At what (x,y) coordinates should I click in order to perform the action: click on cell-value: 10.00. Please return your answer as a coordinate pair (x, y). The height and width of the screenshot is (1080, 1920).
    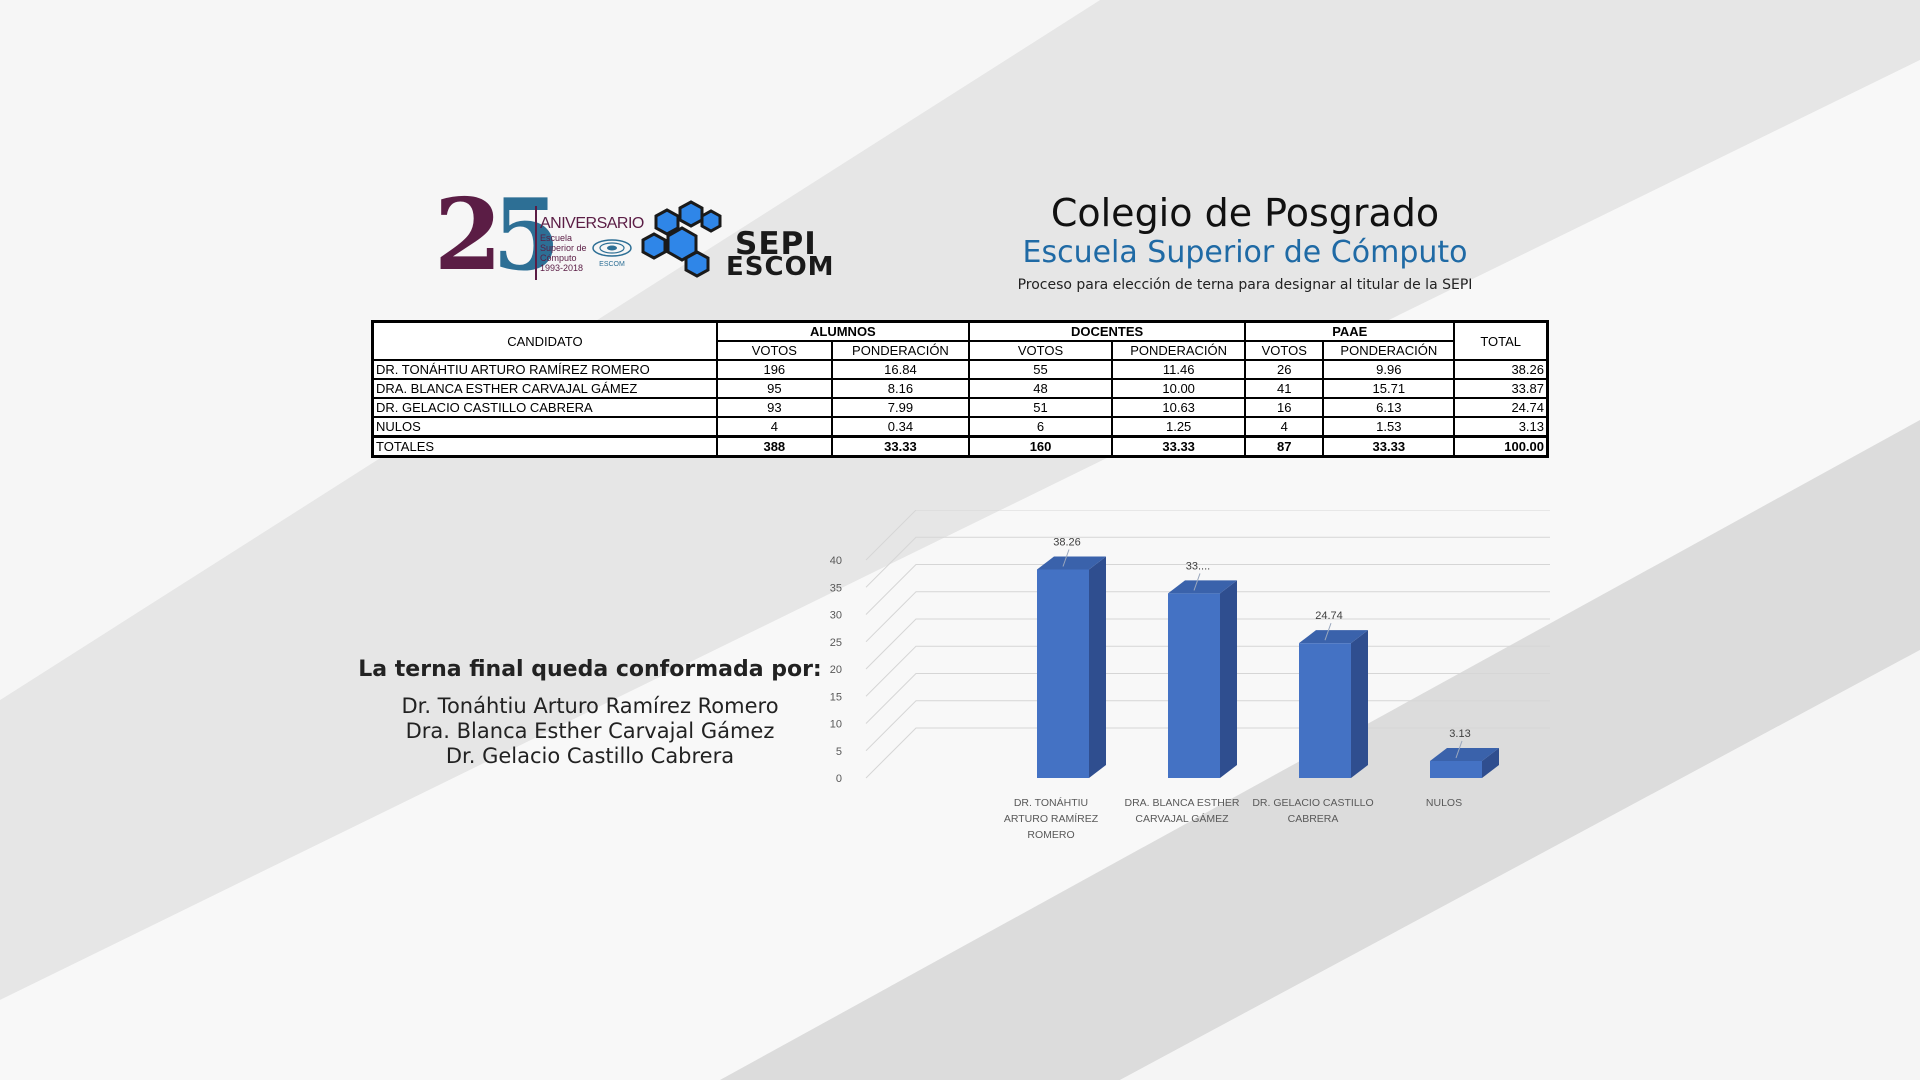
    Looking at the image, I should click on (1179, 388).